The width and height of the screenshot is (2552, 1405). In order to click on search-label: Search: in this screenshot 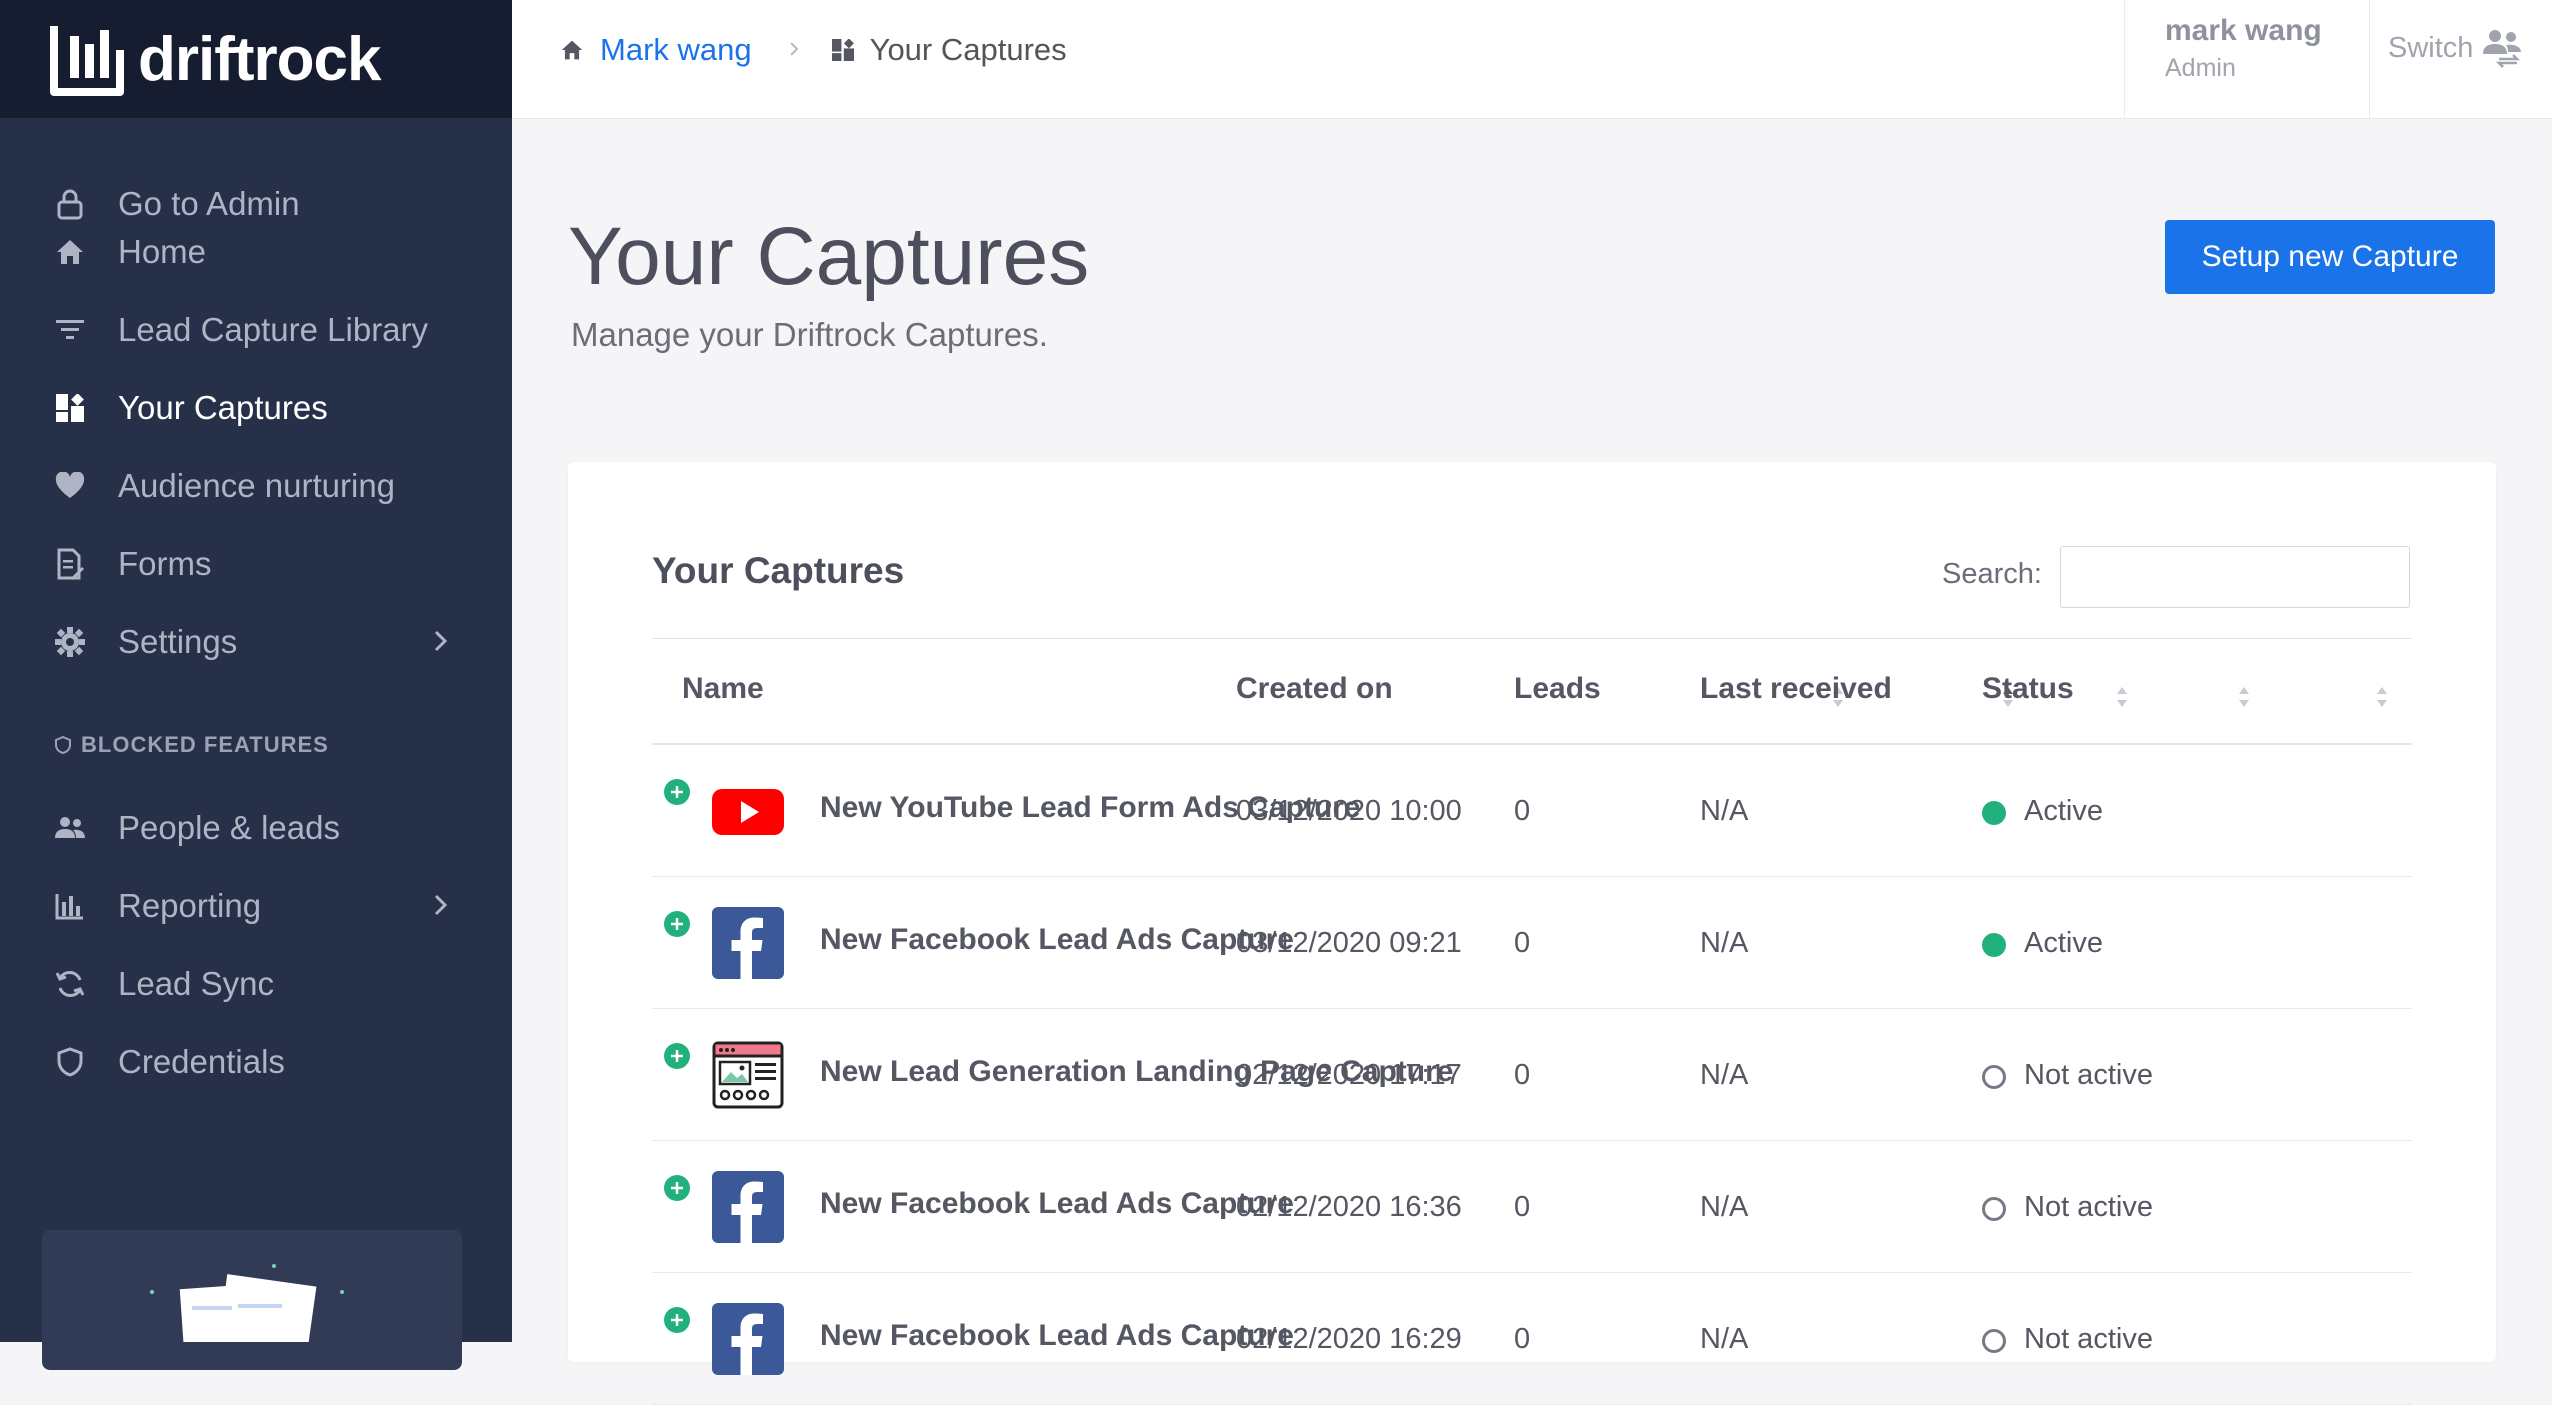, I will do `click(1992, 574)`.